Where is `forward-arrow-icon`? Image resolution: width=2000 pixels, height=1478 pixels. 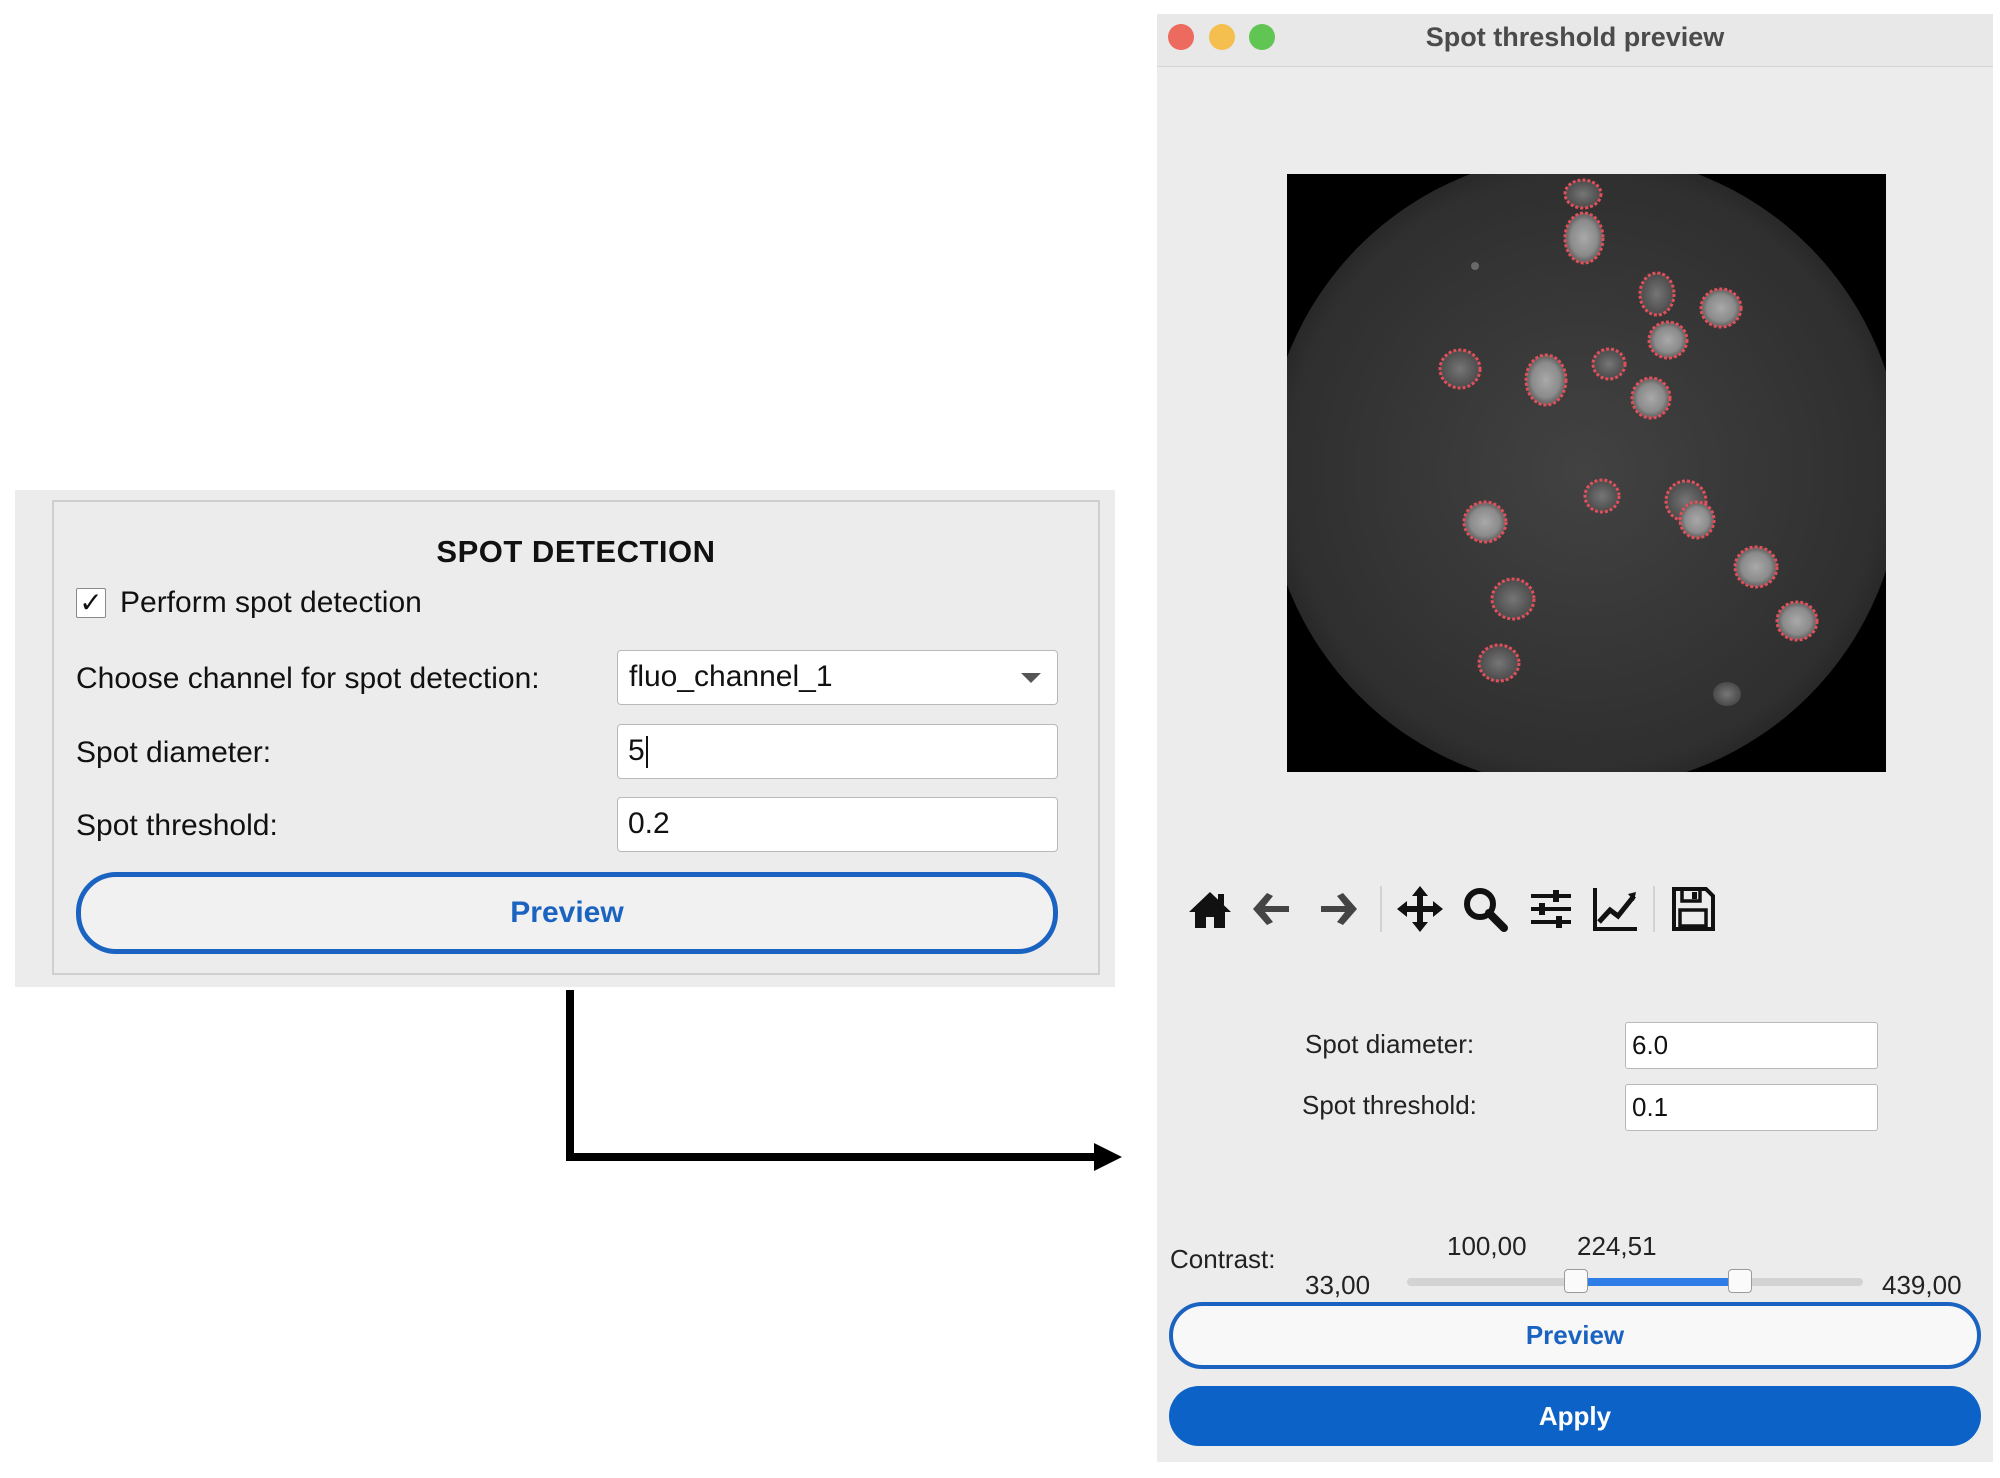
forward-arrow-icon is located at coordinates (1338, 909).